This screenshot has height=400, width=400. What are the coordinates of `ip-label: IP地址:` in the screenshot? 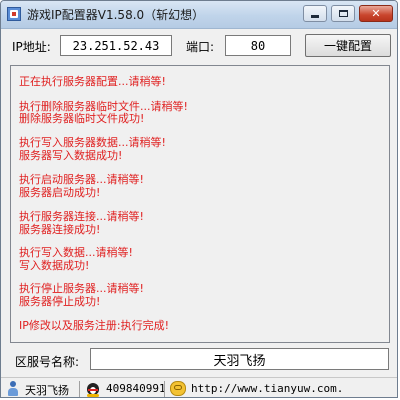 It's located at (31, 47).